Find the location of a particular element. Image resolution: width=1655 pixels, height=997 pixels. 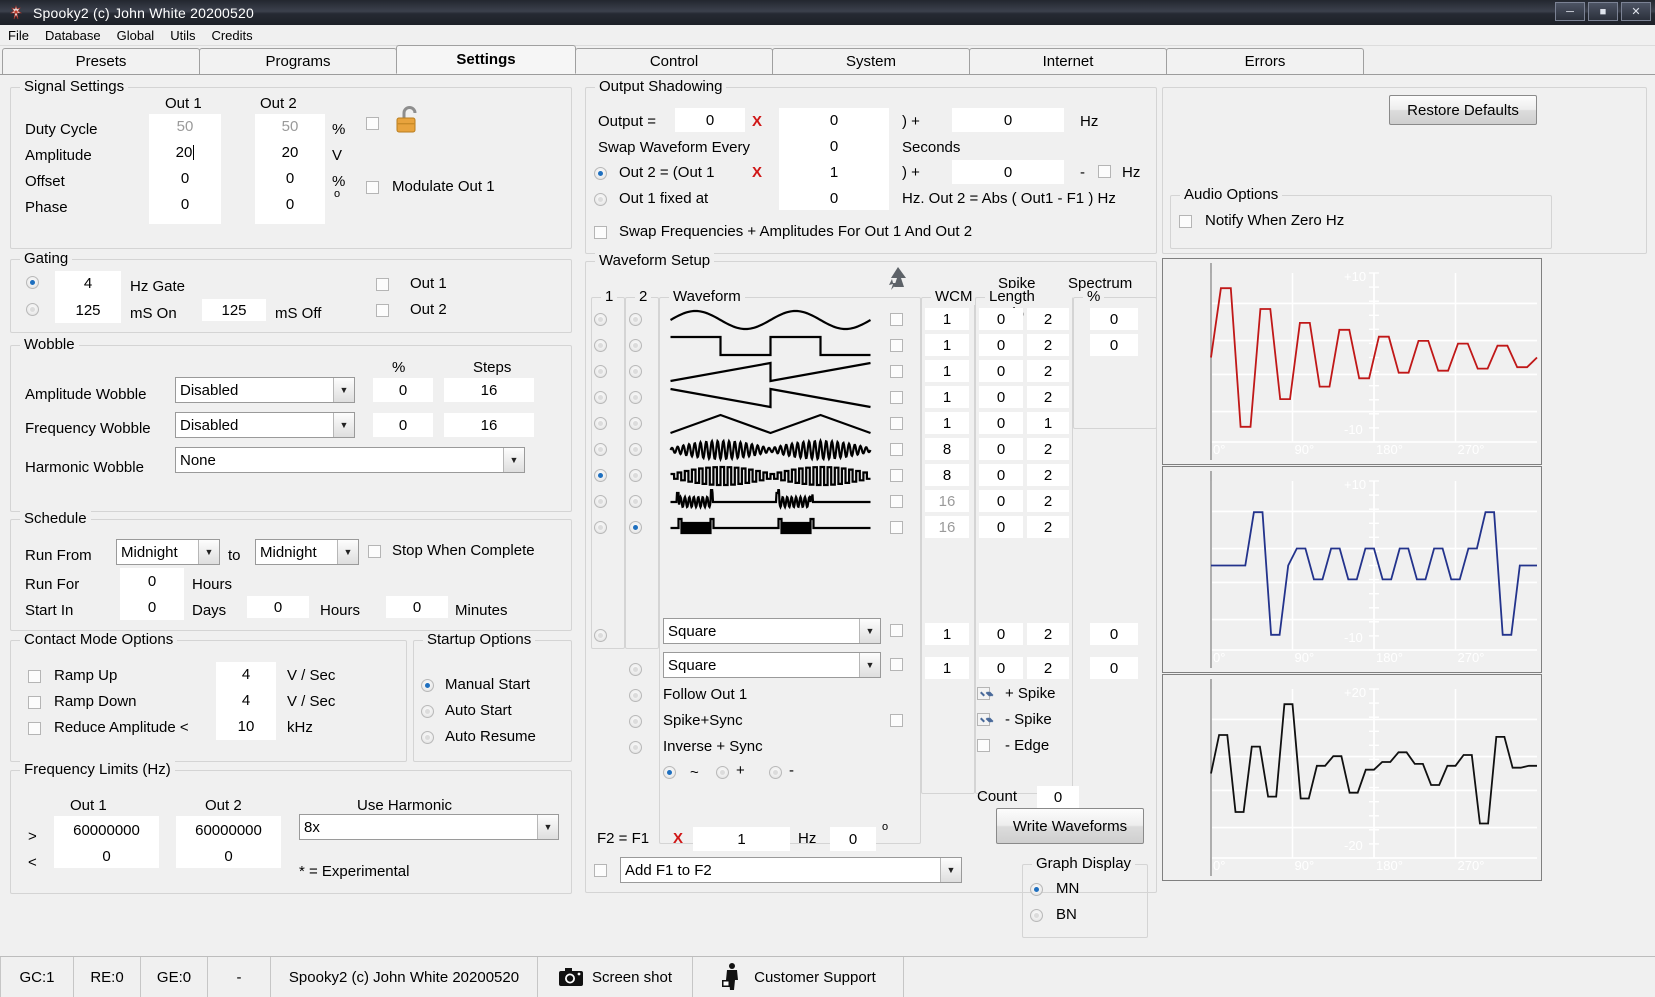

out1-fixed-field: 0 is located at coordinates (834, 198).